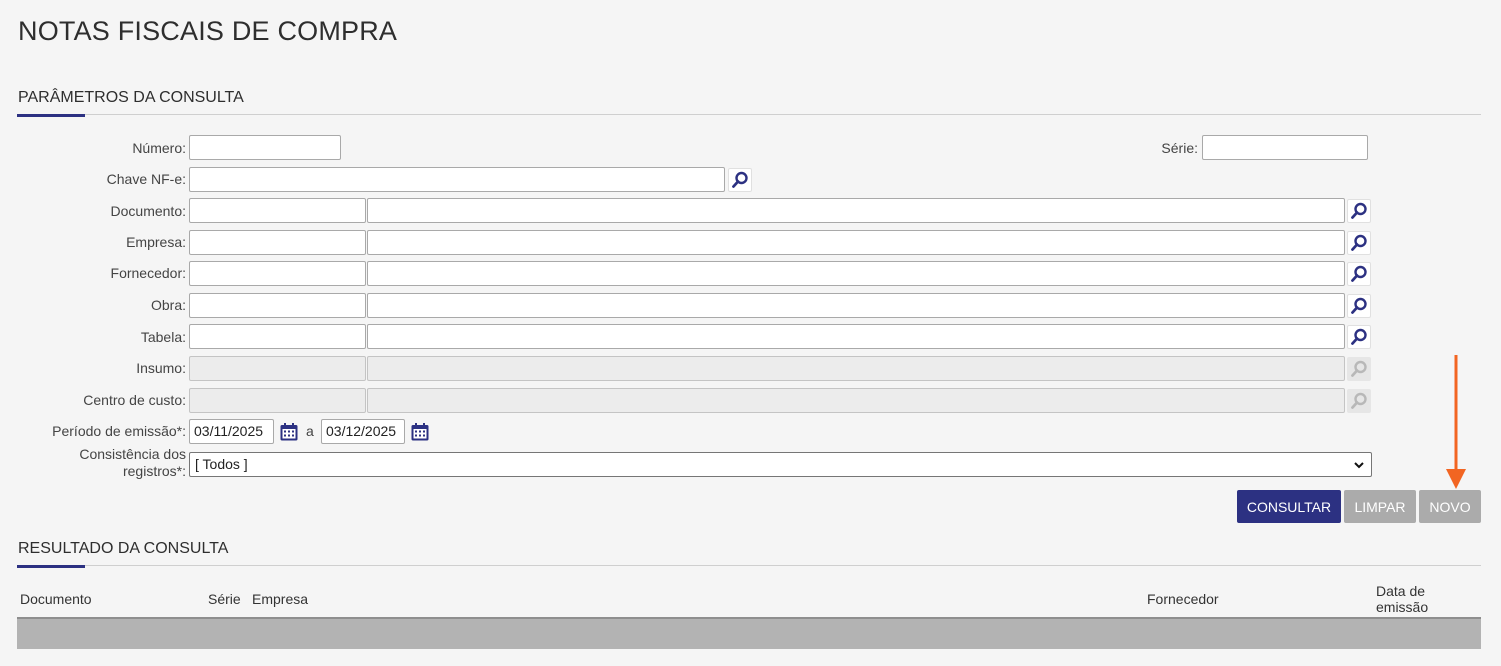  Describe the element at coordinates (363, 431) in the screenshot. I see `periodo-end-input: 03/12/2025` at that location.